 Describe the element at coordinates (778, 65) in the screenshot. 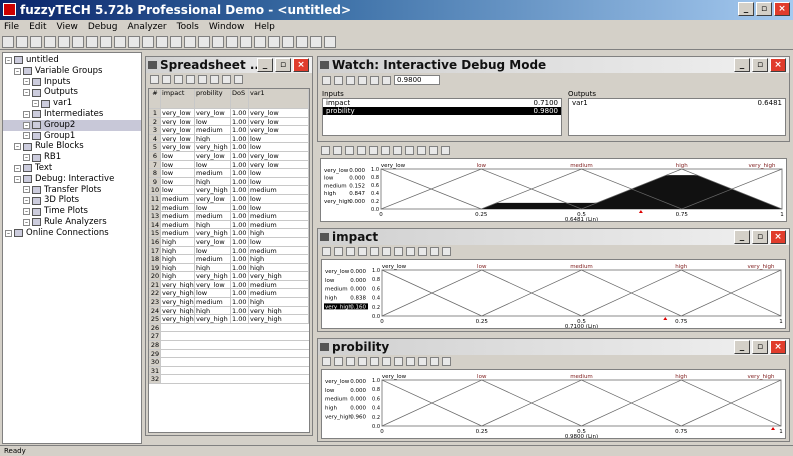

I see `watch-close-button: ×` at that location.